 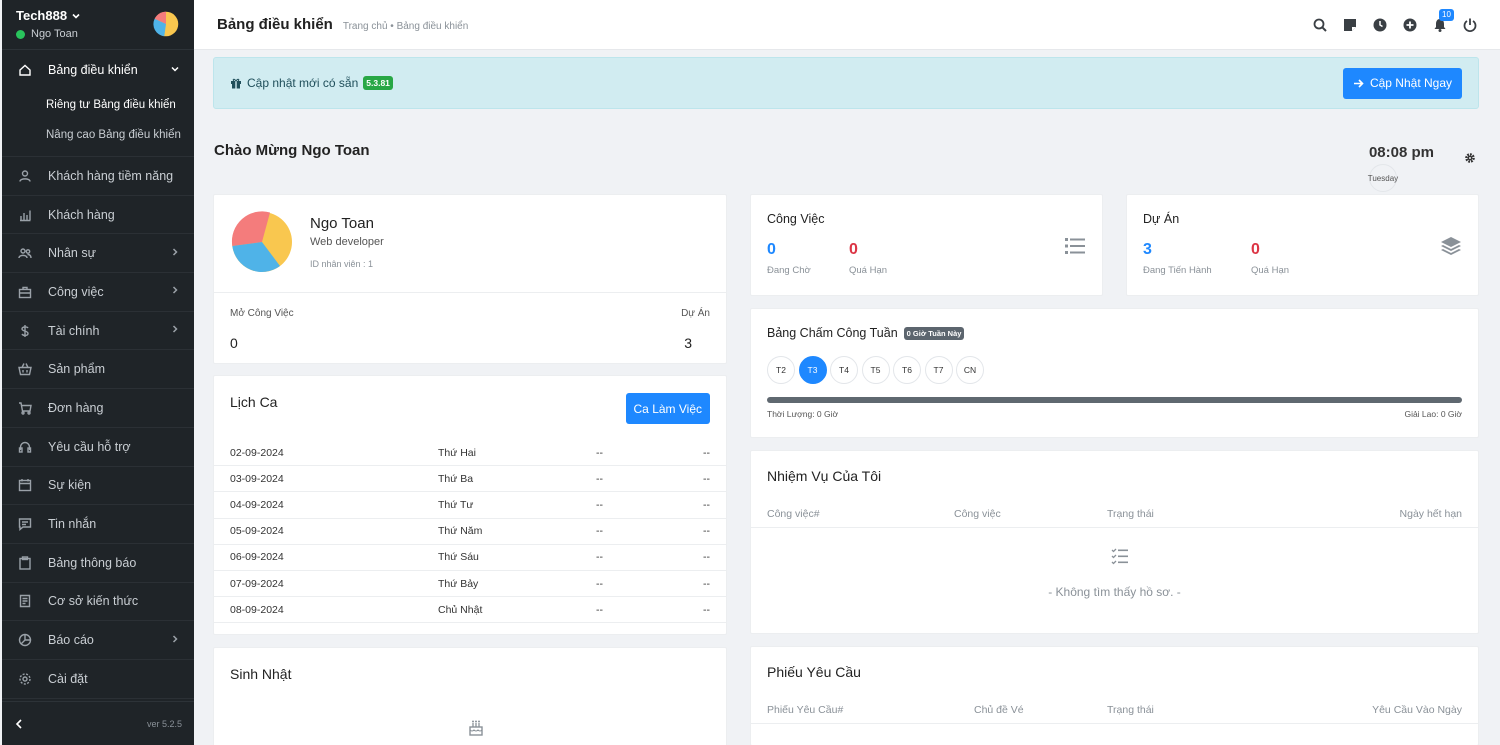 What do you see at coordinates (844, 370) in the screenshot?
I see `weekday-button: T4` at bounding box center [844, 370].